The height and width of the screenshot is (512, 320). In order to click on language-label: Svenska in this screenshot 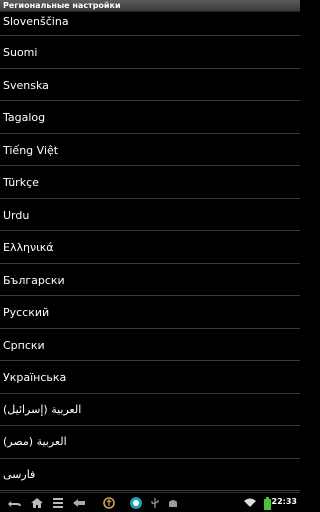, I will do `click(26, 85)`.